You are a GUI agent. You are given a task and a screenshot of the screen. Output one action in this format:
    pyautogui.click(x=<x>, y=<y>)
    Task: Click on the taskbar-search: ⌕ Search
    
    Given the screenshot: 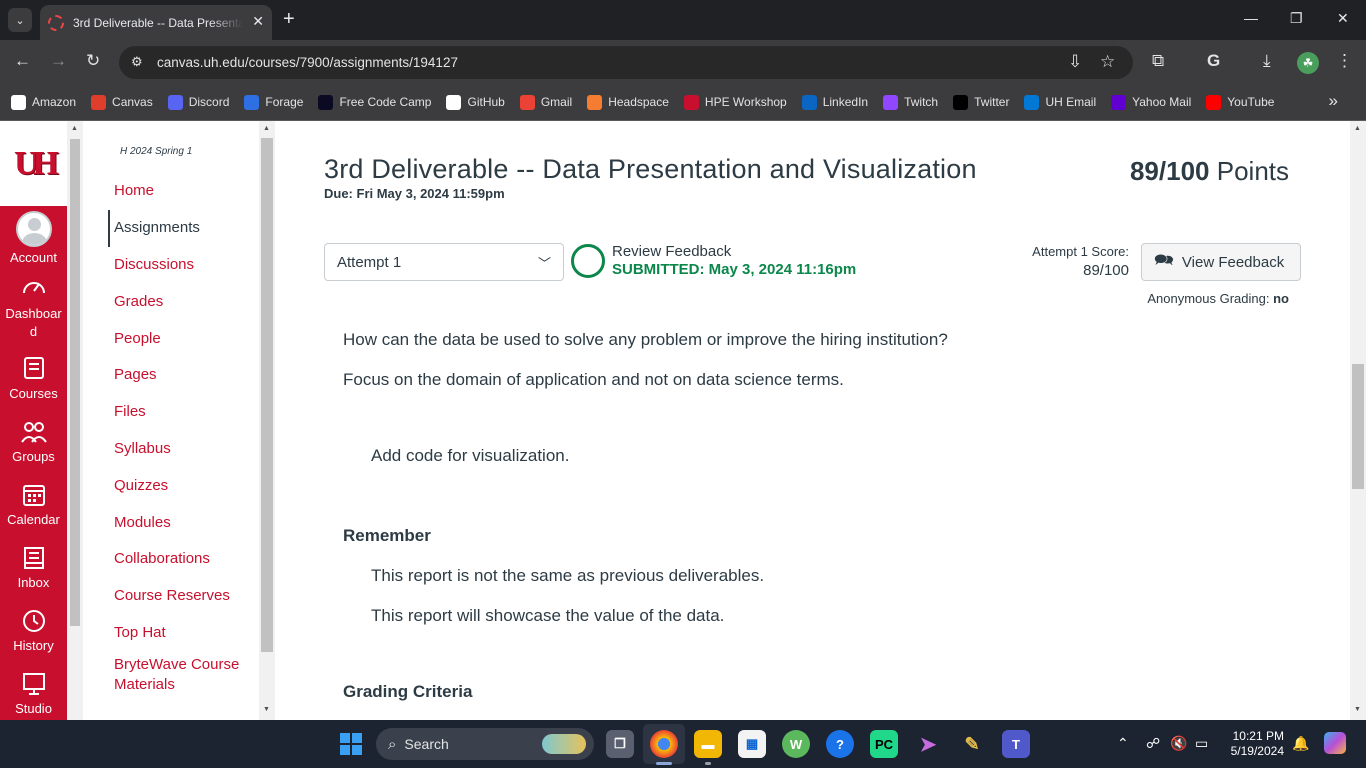 What is the action you would take?
    pyautogui.click(x=485, y=744)
    